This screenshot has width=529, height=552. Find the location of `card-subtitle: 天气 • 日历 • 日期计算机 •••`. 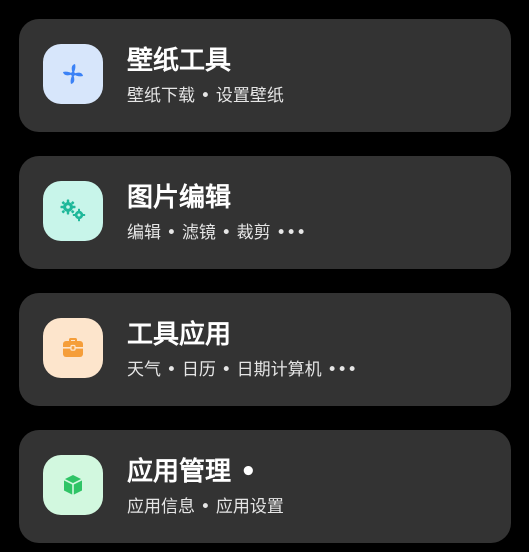

card-subtitle: 天气 • 日历 • 日期计算机 ••• is located at coordinates (242, 370).